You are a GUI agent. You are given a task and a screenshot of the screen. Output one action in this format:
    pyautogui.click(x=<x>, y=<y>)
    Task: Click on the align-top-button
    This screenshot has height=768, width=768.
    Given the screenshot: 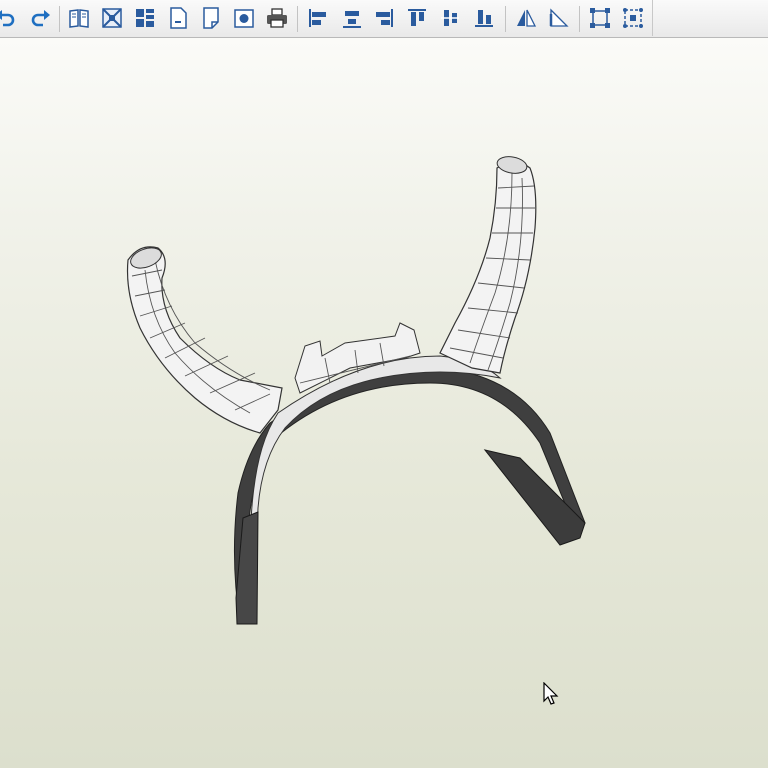 What is the action you would take?
    pyautogui.click(x=417, y=18)
    